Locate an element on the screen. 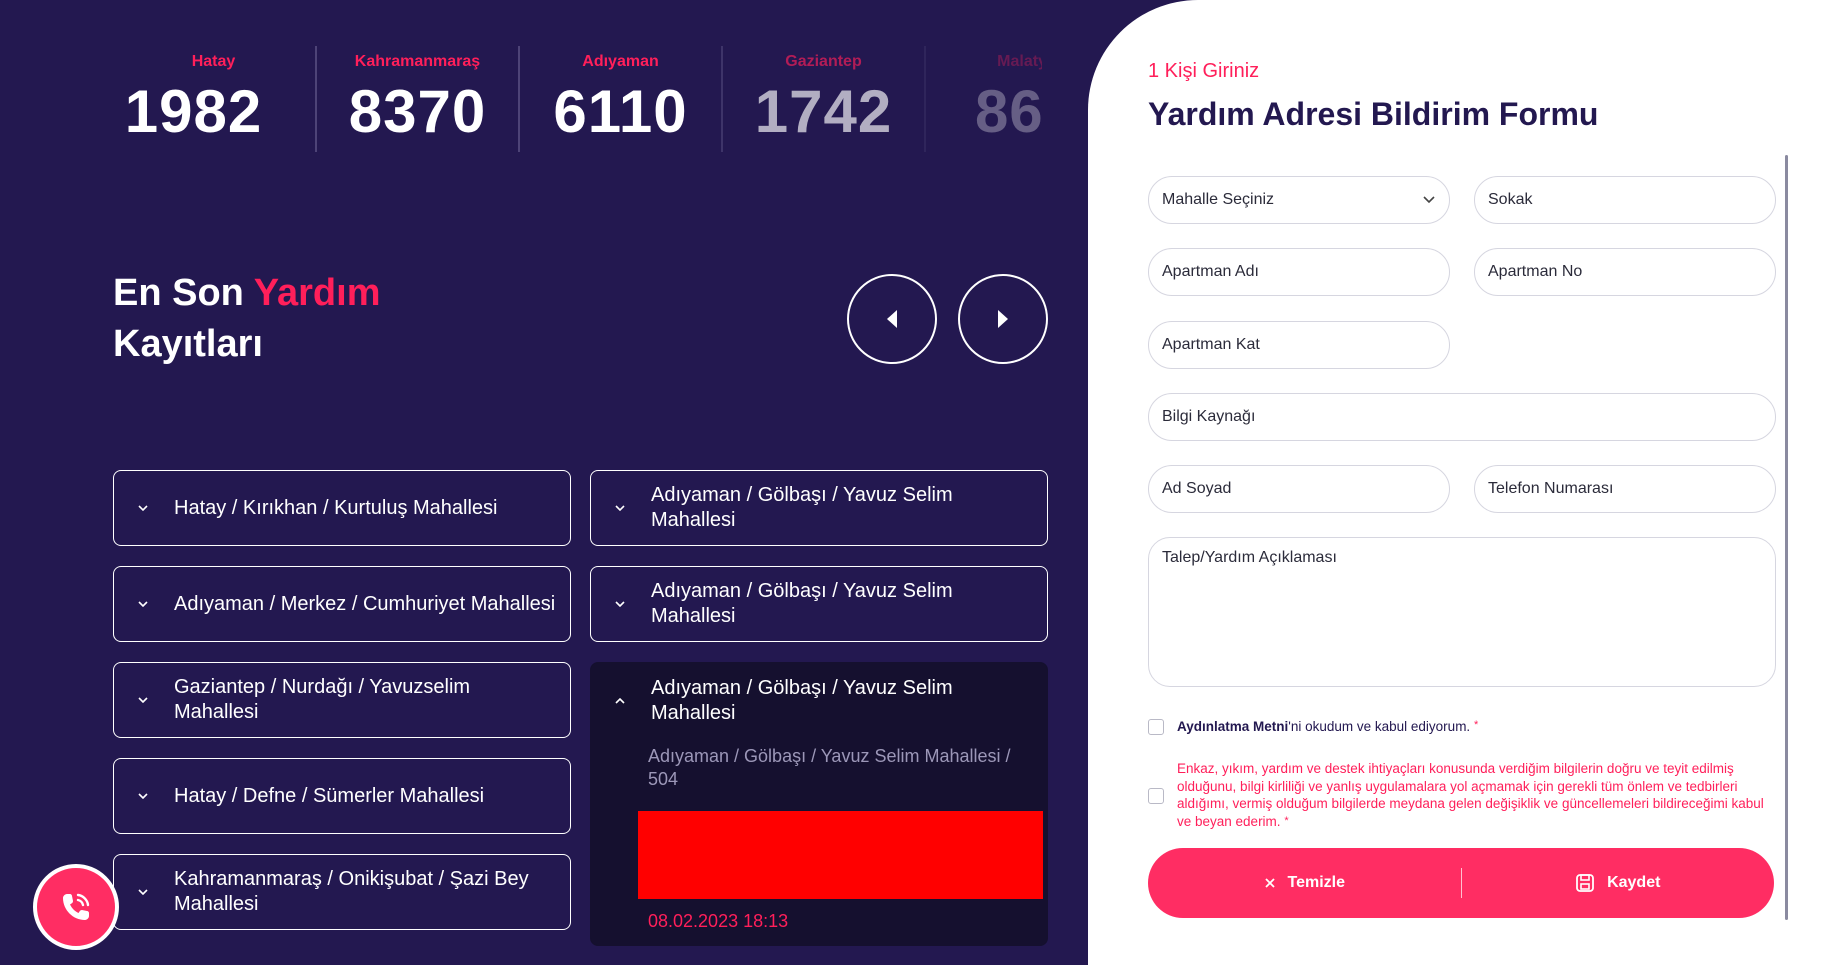 This screenshot has height=965, width=1839. phone-icon is located at coordinates (76, 906).